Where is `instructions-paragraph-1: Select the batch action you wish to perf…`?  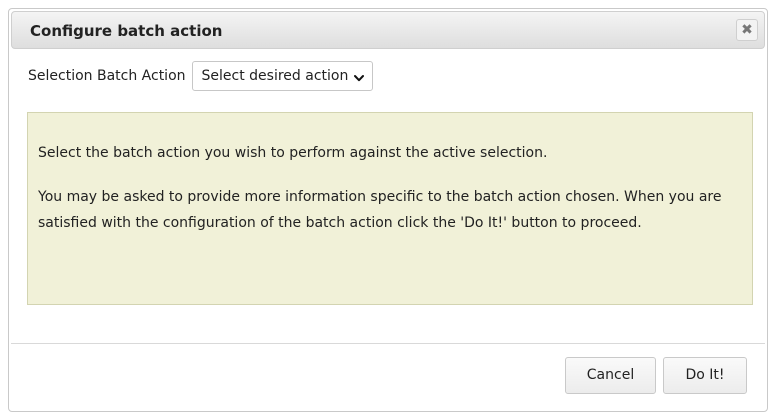 instructions-paragraph-1: Select the batch action you wish to perf… is located at coordinates (293, 153).